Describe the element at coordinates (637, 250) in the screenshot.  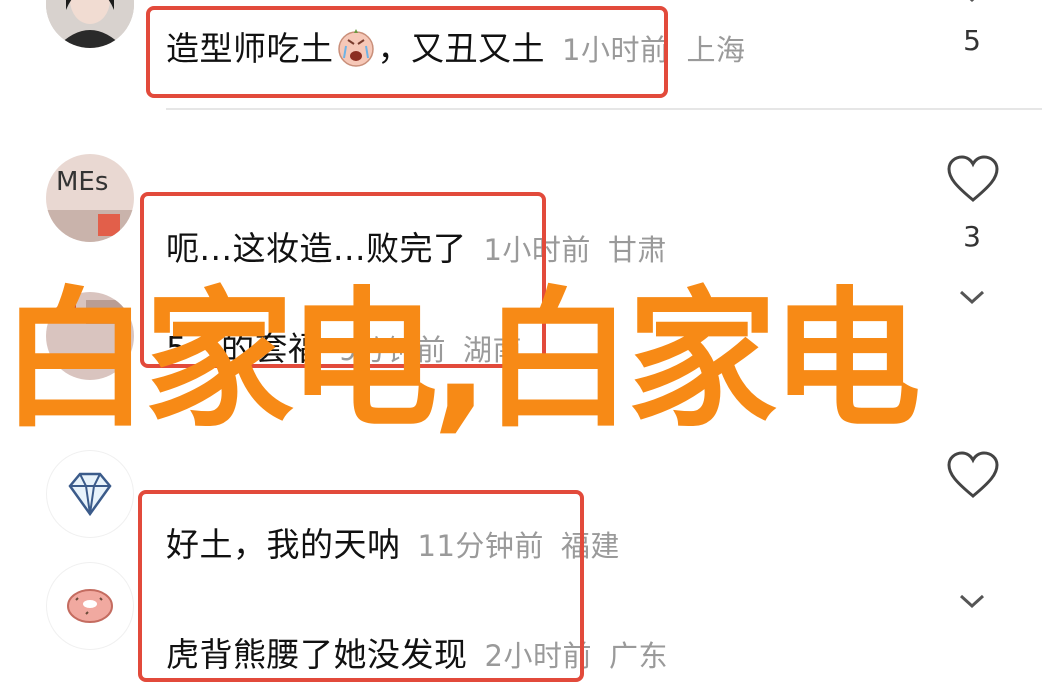
I see `comment-location: 甘肃` at that location.